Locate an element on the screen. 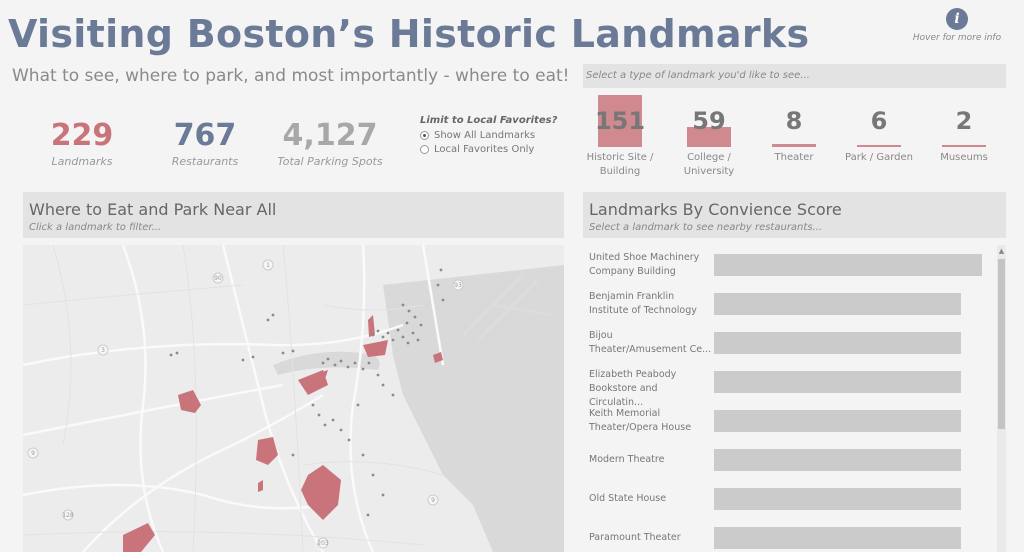  radio-label: Local Favorites Only is located at coordinates (484, 149).